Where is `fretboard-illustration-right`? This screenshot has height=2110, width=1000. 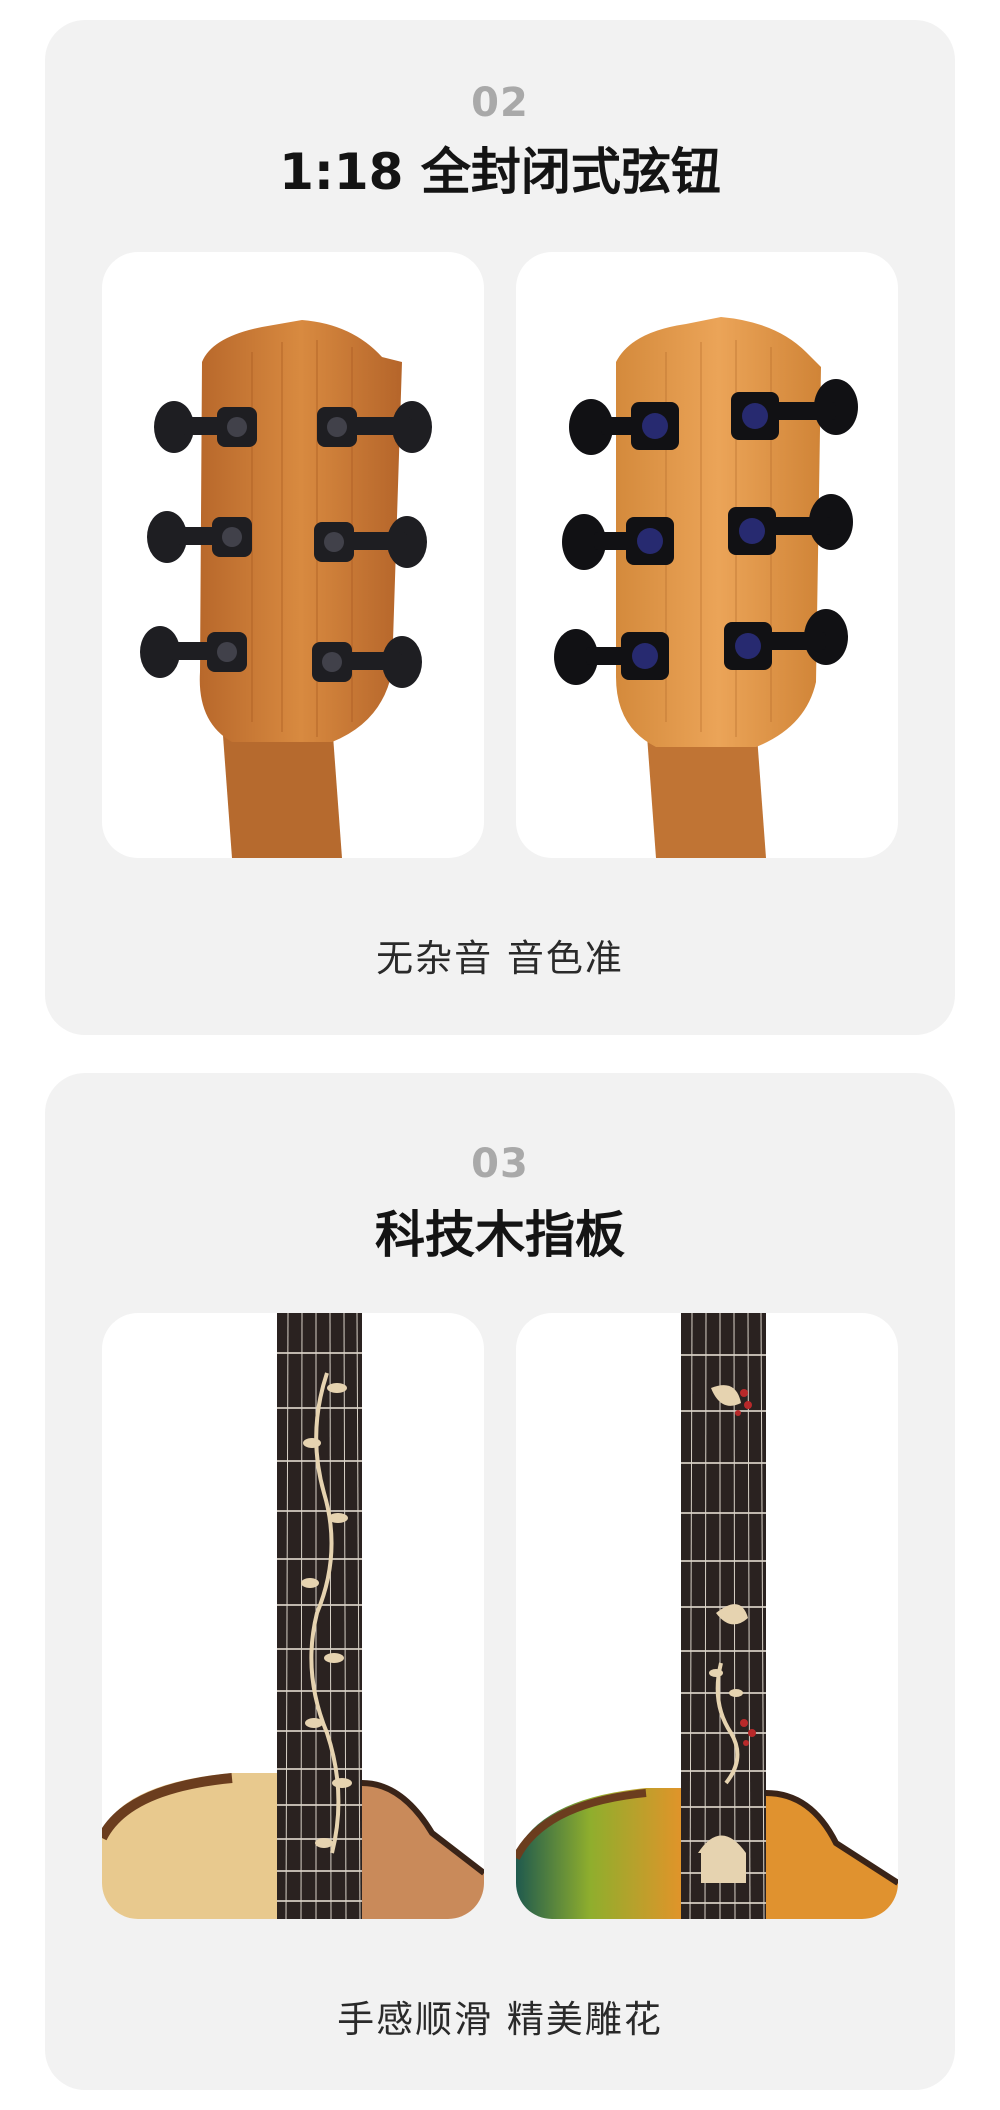
fretboard-illustration-right is located at coordinates (707, 1616).